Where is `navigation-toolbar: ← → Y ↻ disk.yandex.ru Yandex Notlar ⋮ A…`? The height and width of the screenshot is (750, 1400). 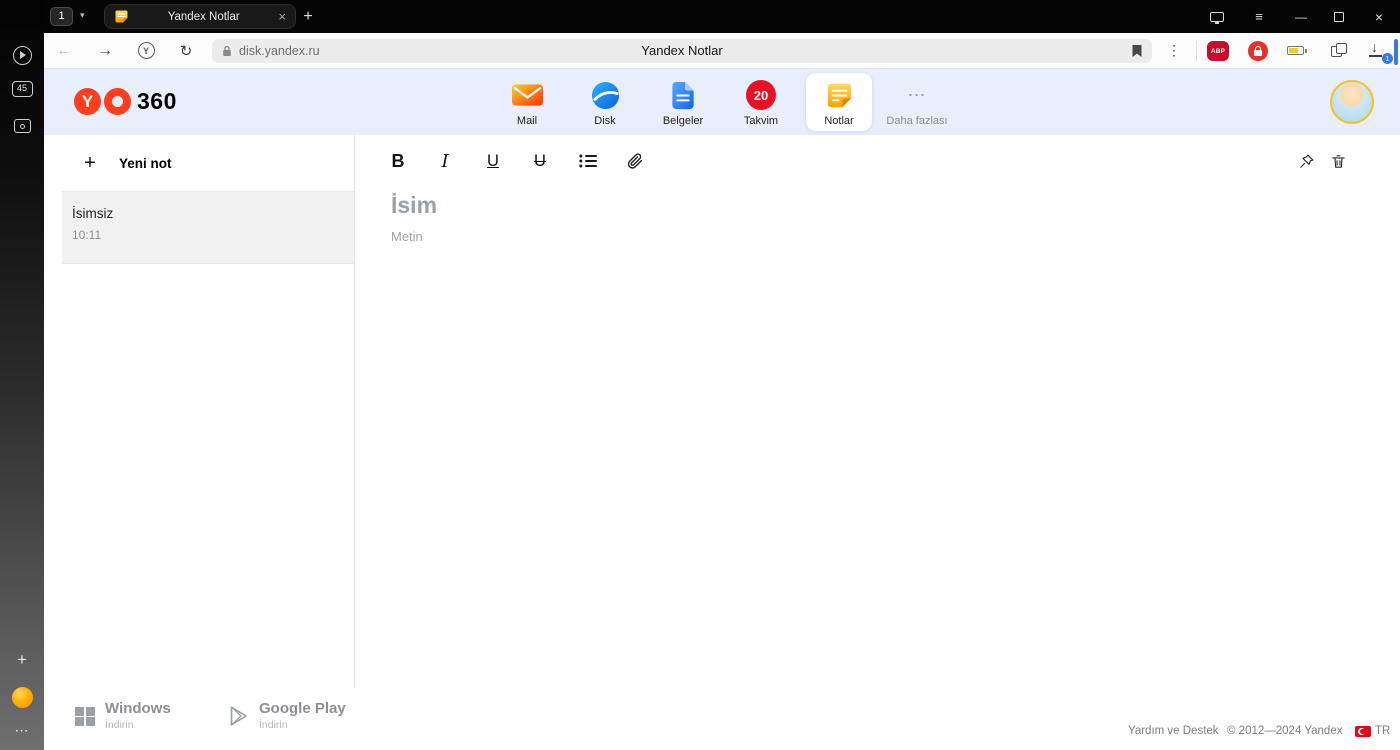 navigation-toolbar: ← → Y ↻ disk.yandex.ru Yandex Notlar ⋮ A… is located at coordinates (722, 51).